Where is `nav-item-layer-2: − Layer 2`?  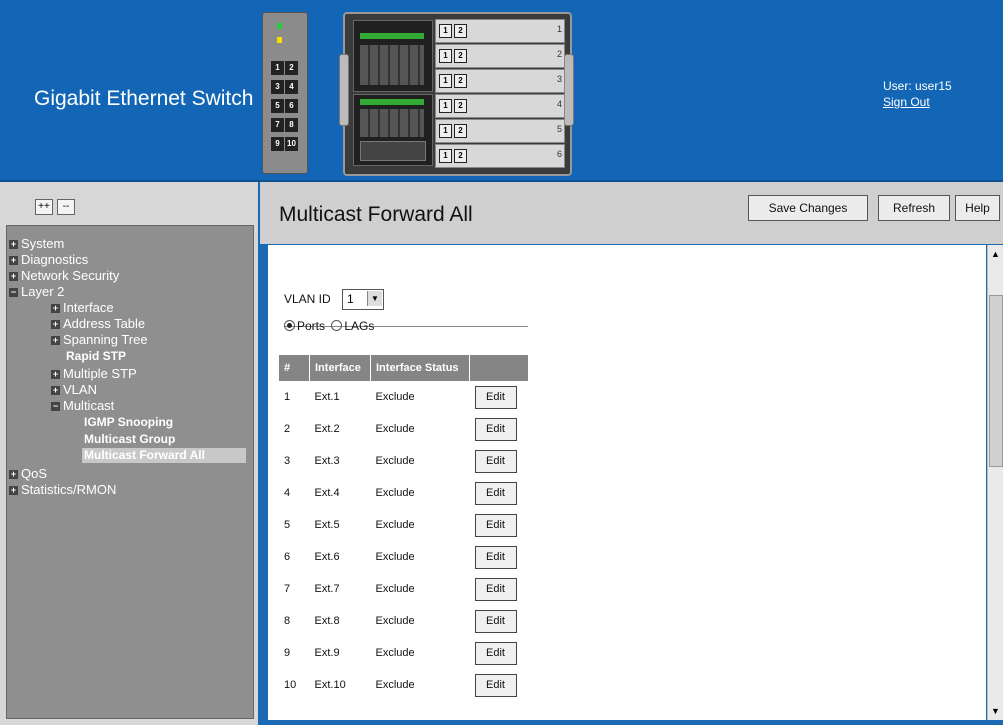 nav-item-layer-2: − Layer 2 is located at coordinates (36, 291).